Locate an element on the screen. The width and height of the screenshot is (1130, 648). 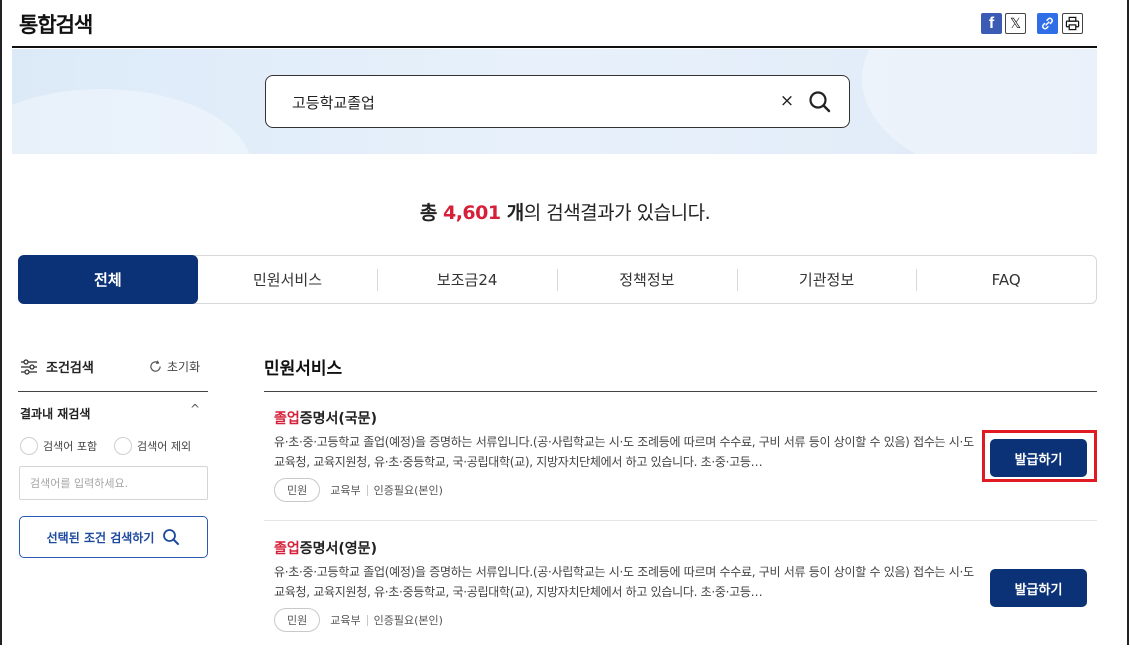
apply-filter-label: 선택된 조건 검색하기 is located at coordinates (100, 537).